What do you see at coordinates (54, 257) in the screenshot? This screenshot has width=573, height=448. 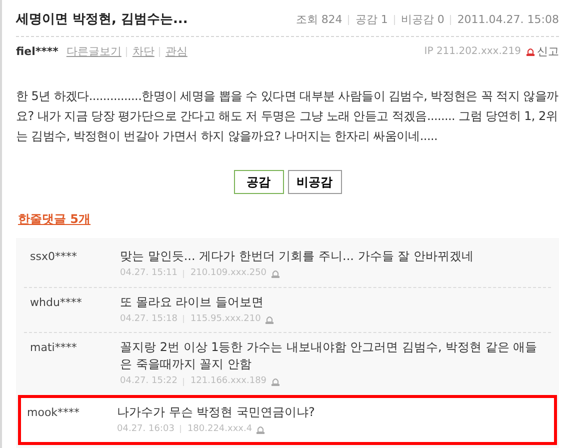 I see `comment-author: ssx0****` at bounding box center [54, 257].